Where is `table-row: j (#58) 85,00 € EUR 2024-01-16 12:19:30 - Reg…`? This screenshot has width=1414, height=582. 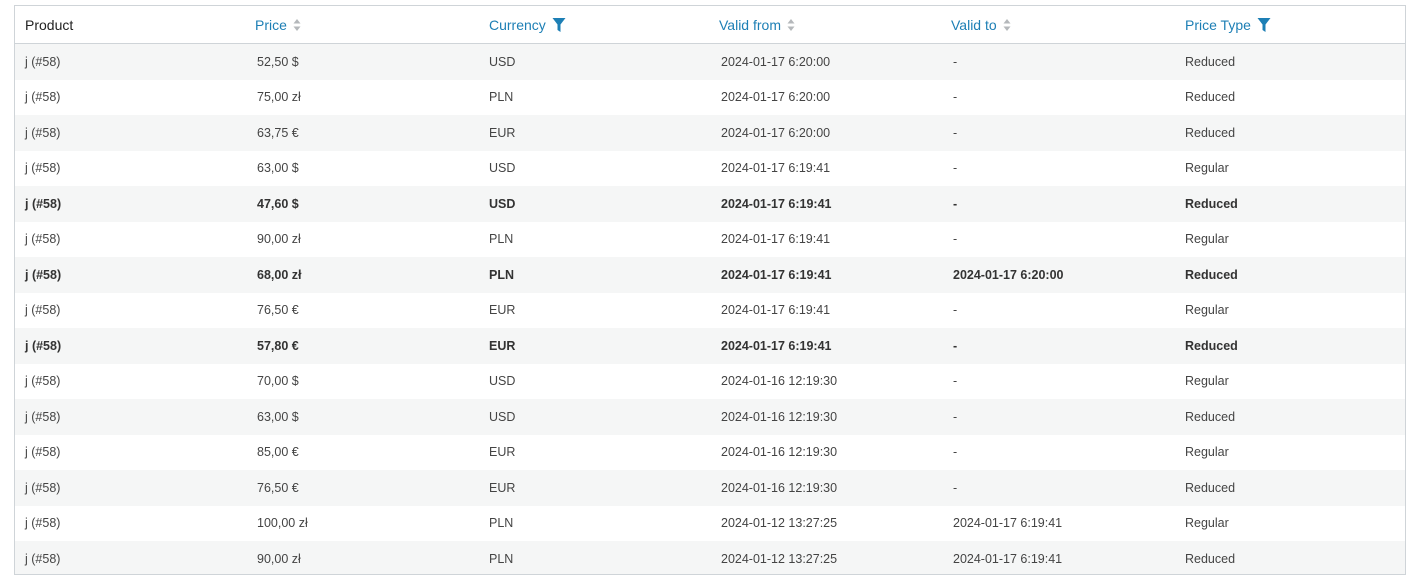
table-row: j (#58) 85,00 € EUR 2024-01-16 12:19:30 - Reg… is located at coordinates (710, 453).